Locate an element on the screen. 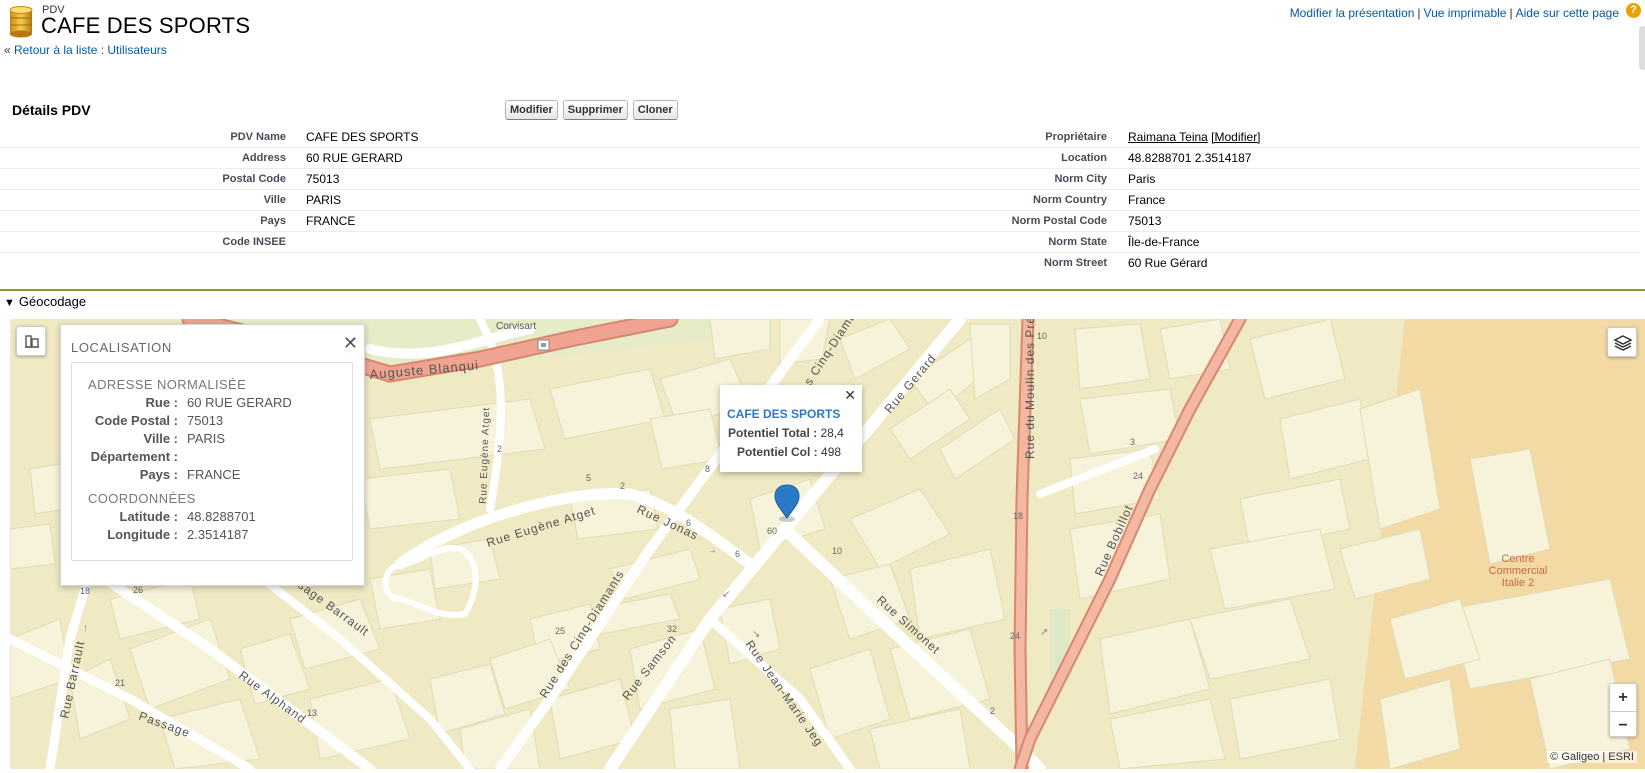 Image resolution: width=1645 pixels, height=773 pixels. zoom-in-button: + is located at coordinates (1623, 697).